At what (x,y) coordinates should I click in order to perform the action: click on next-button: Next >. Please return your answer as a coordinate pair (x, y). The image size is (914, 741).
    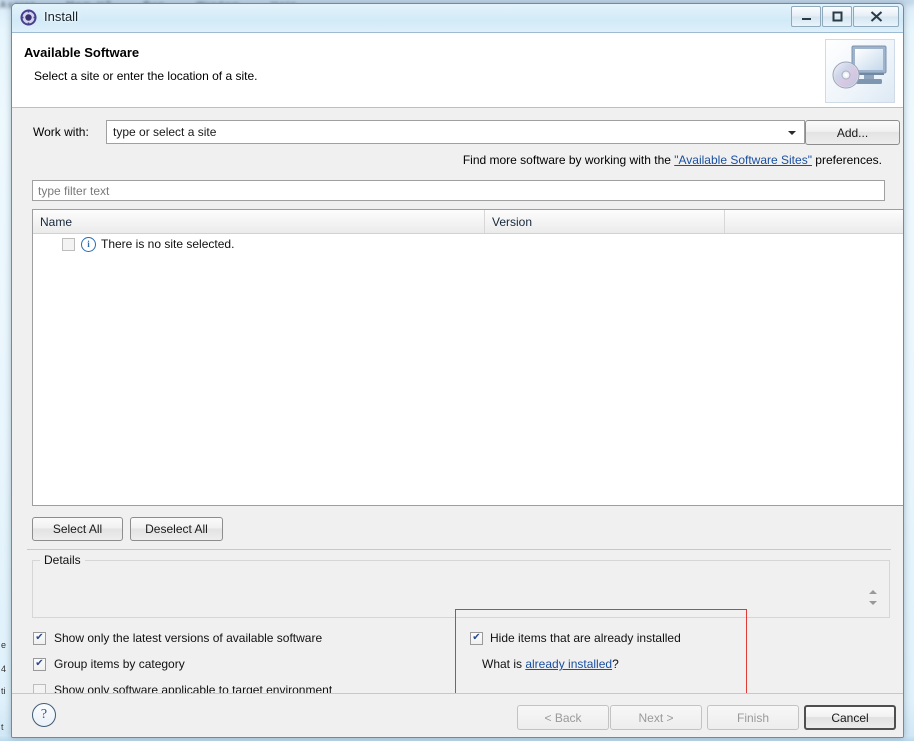
    Looking at the image, I should click on (656, 717).